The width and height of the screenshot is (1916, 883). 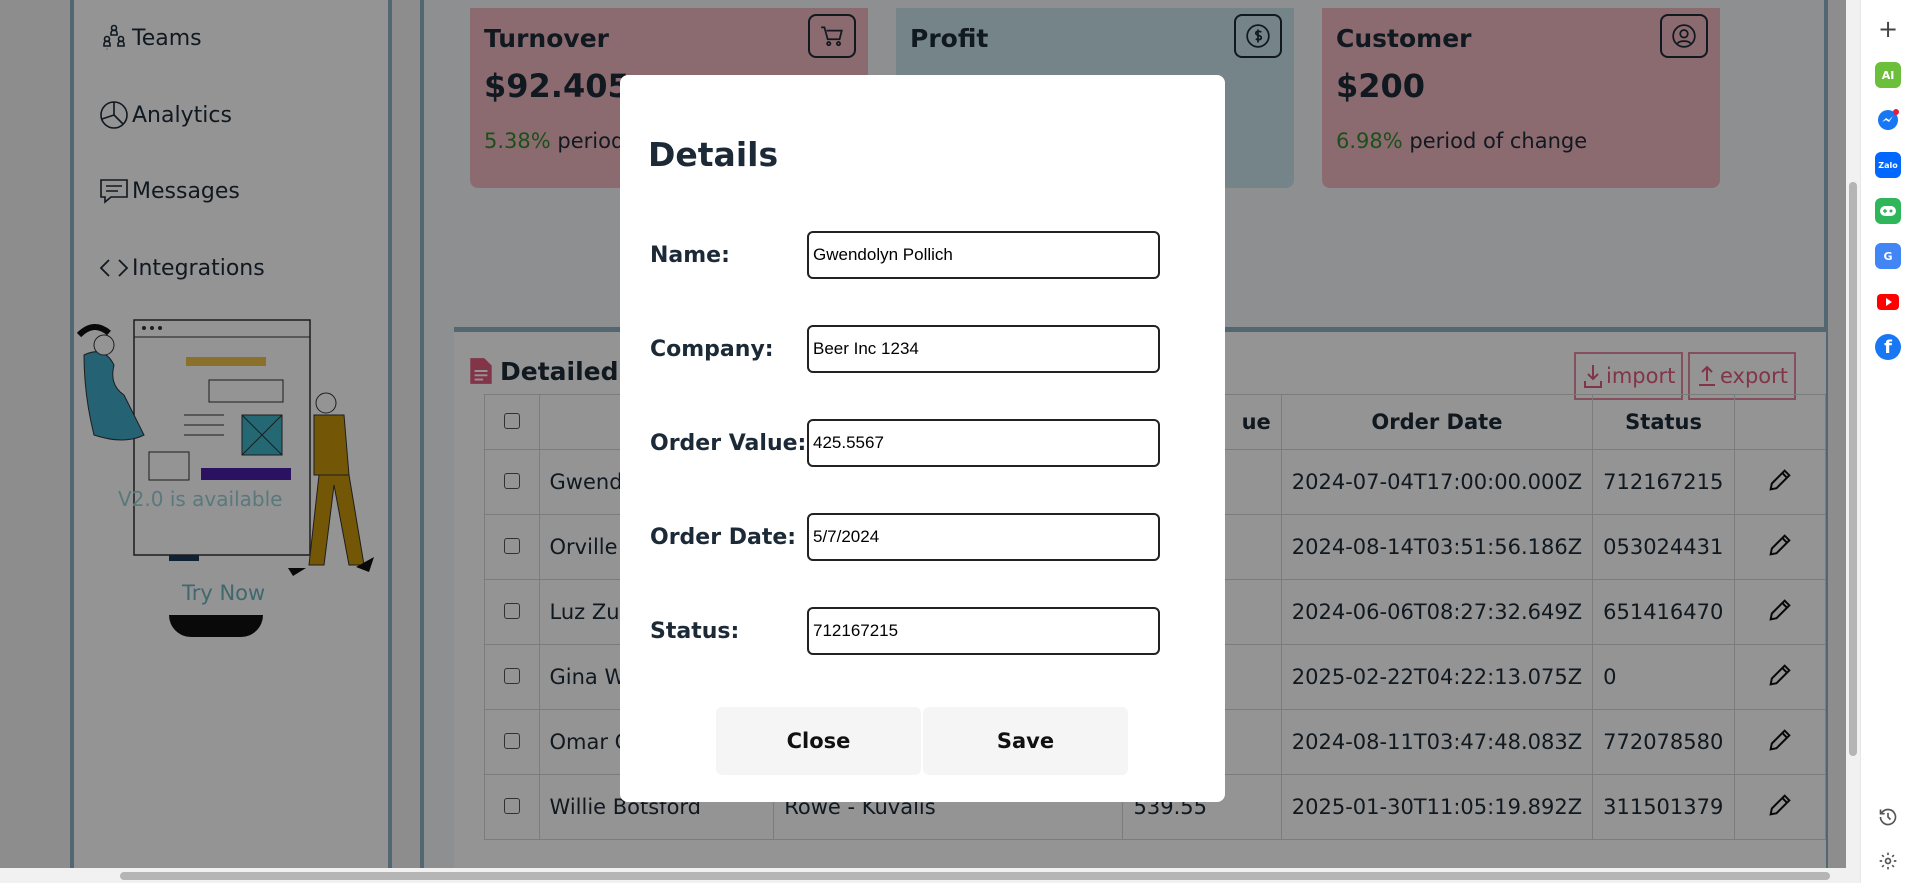 What do you see at coordinates (1888, 75) in the screenshot?
I see `ai-icon: AI` at bounding box center [1888, 75].